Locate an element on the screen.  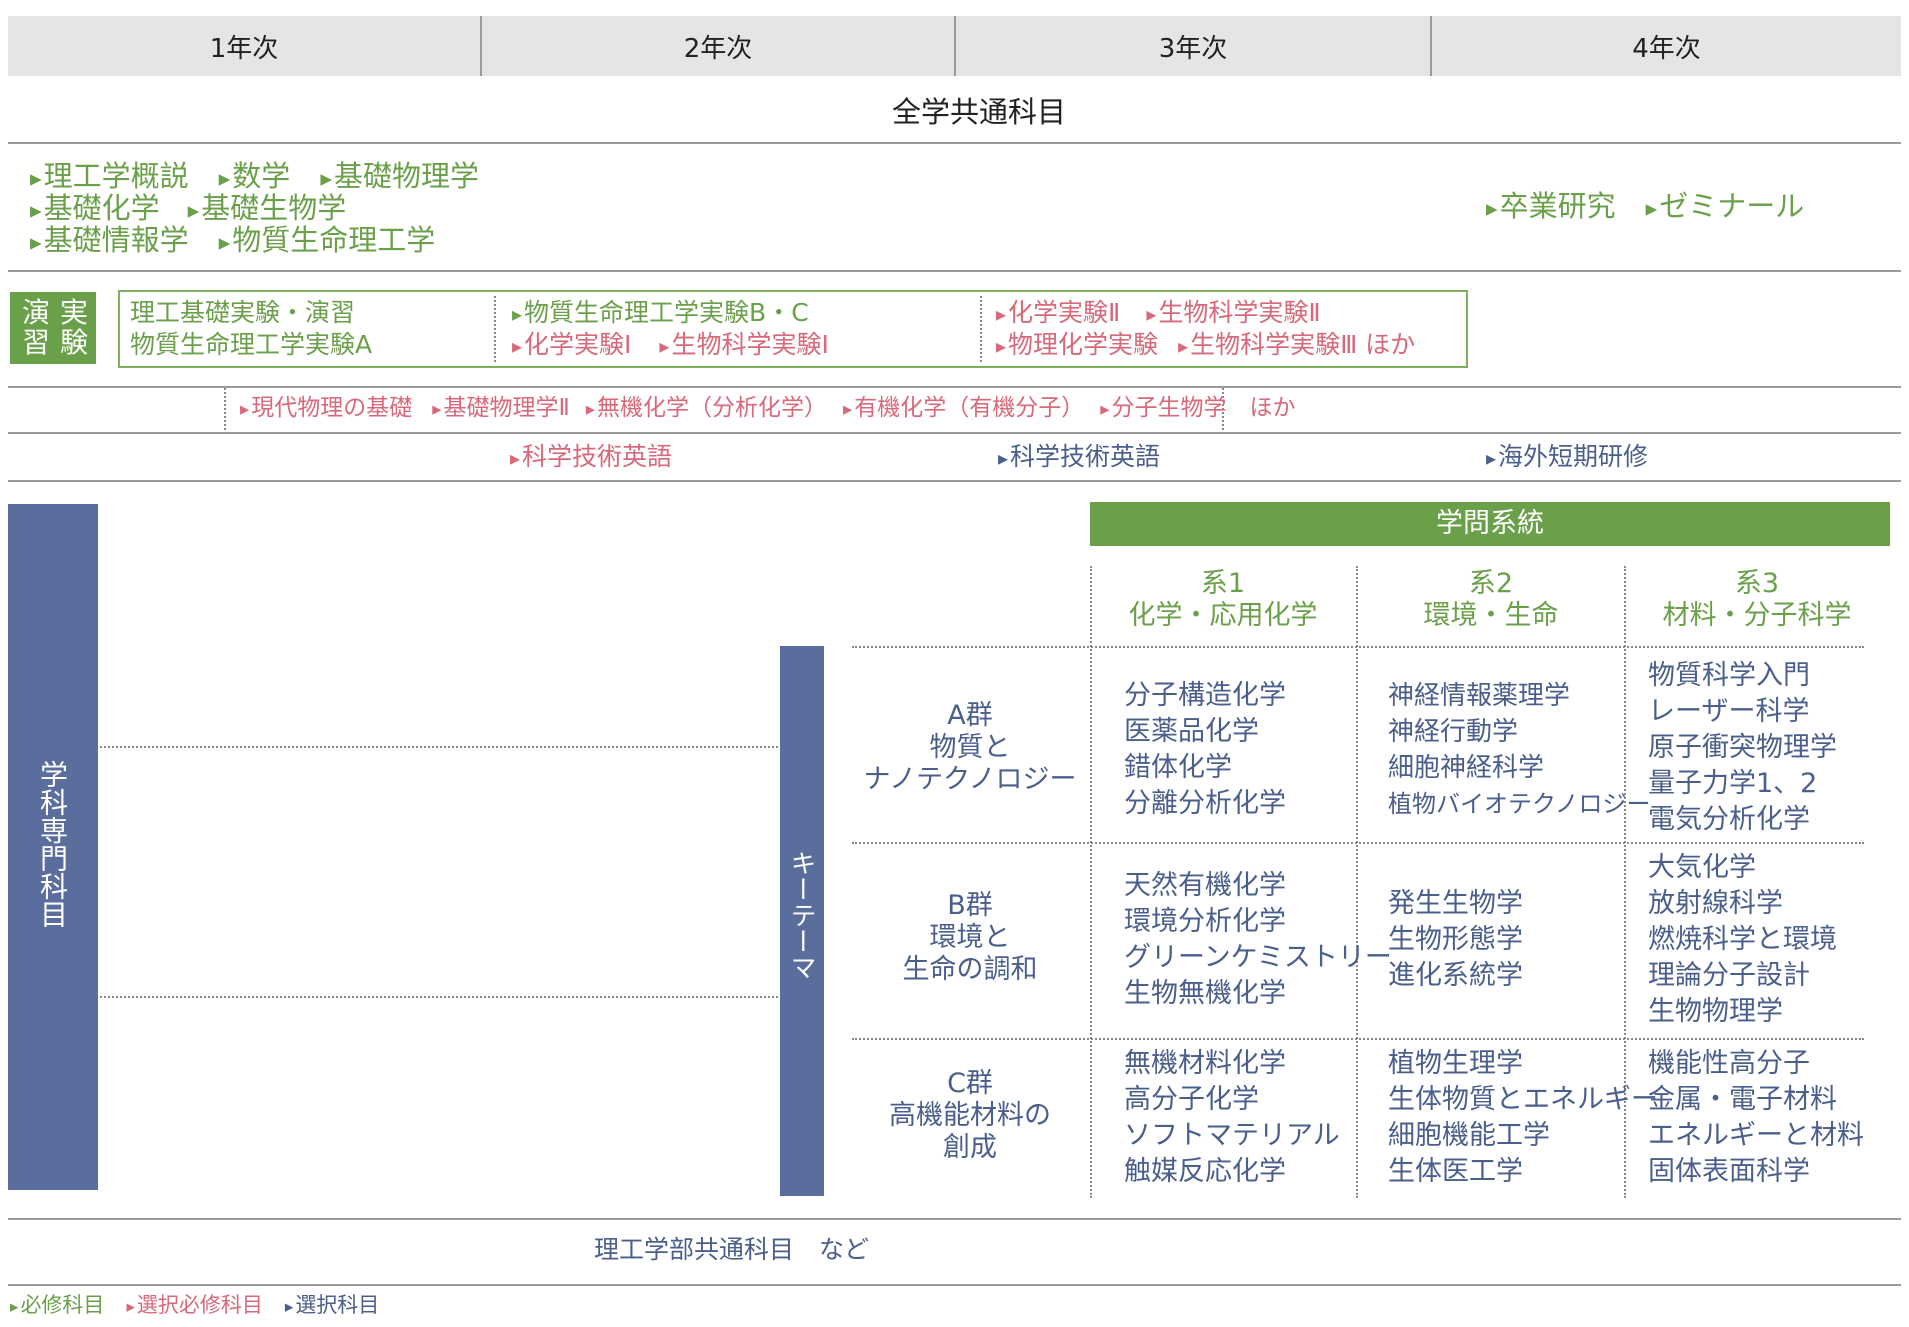
group-line: B群 is located at coordinates (970, 905).